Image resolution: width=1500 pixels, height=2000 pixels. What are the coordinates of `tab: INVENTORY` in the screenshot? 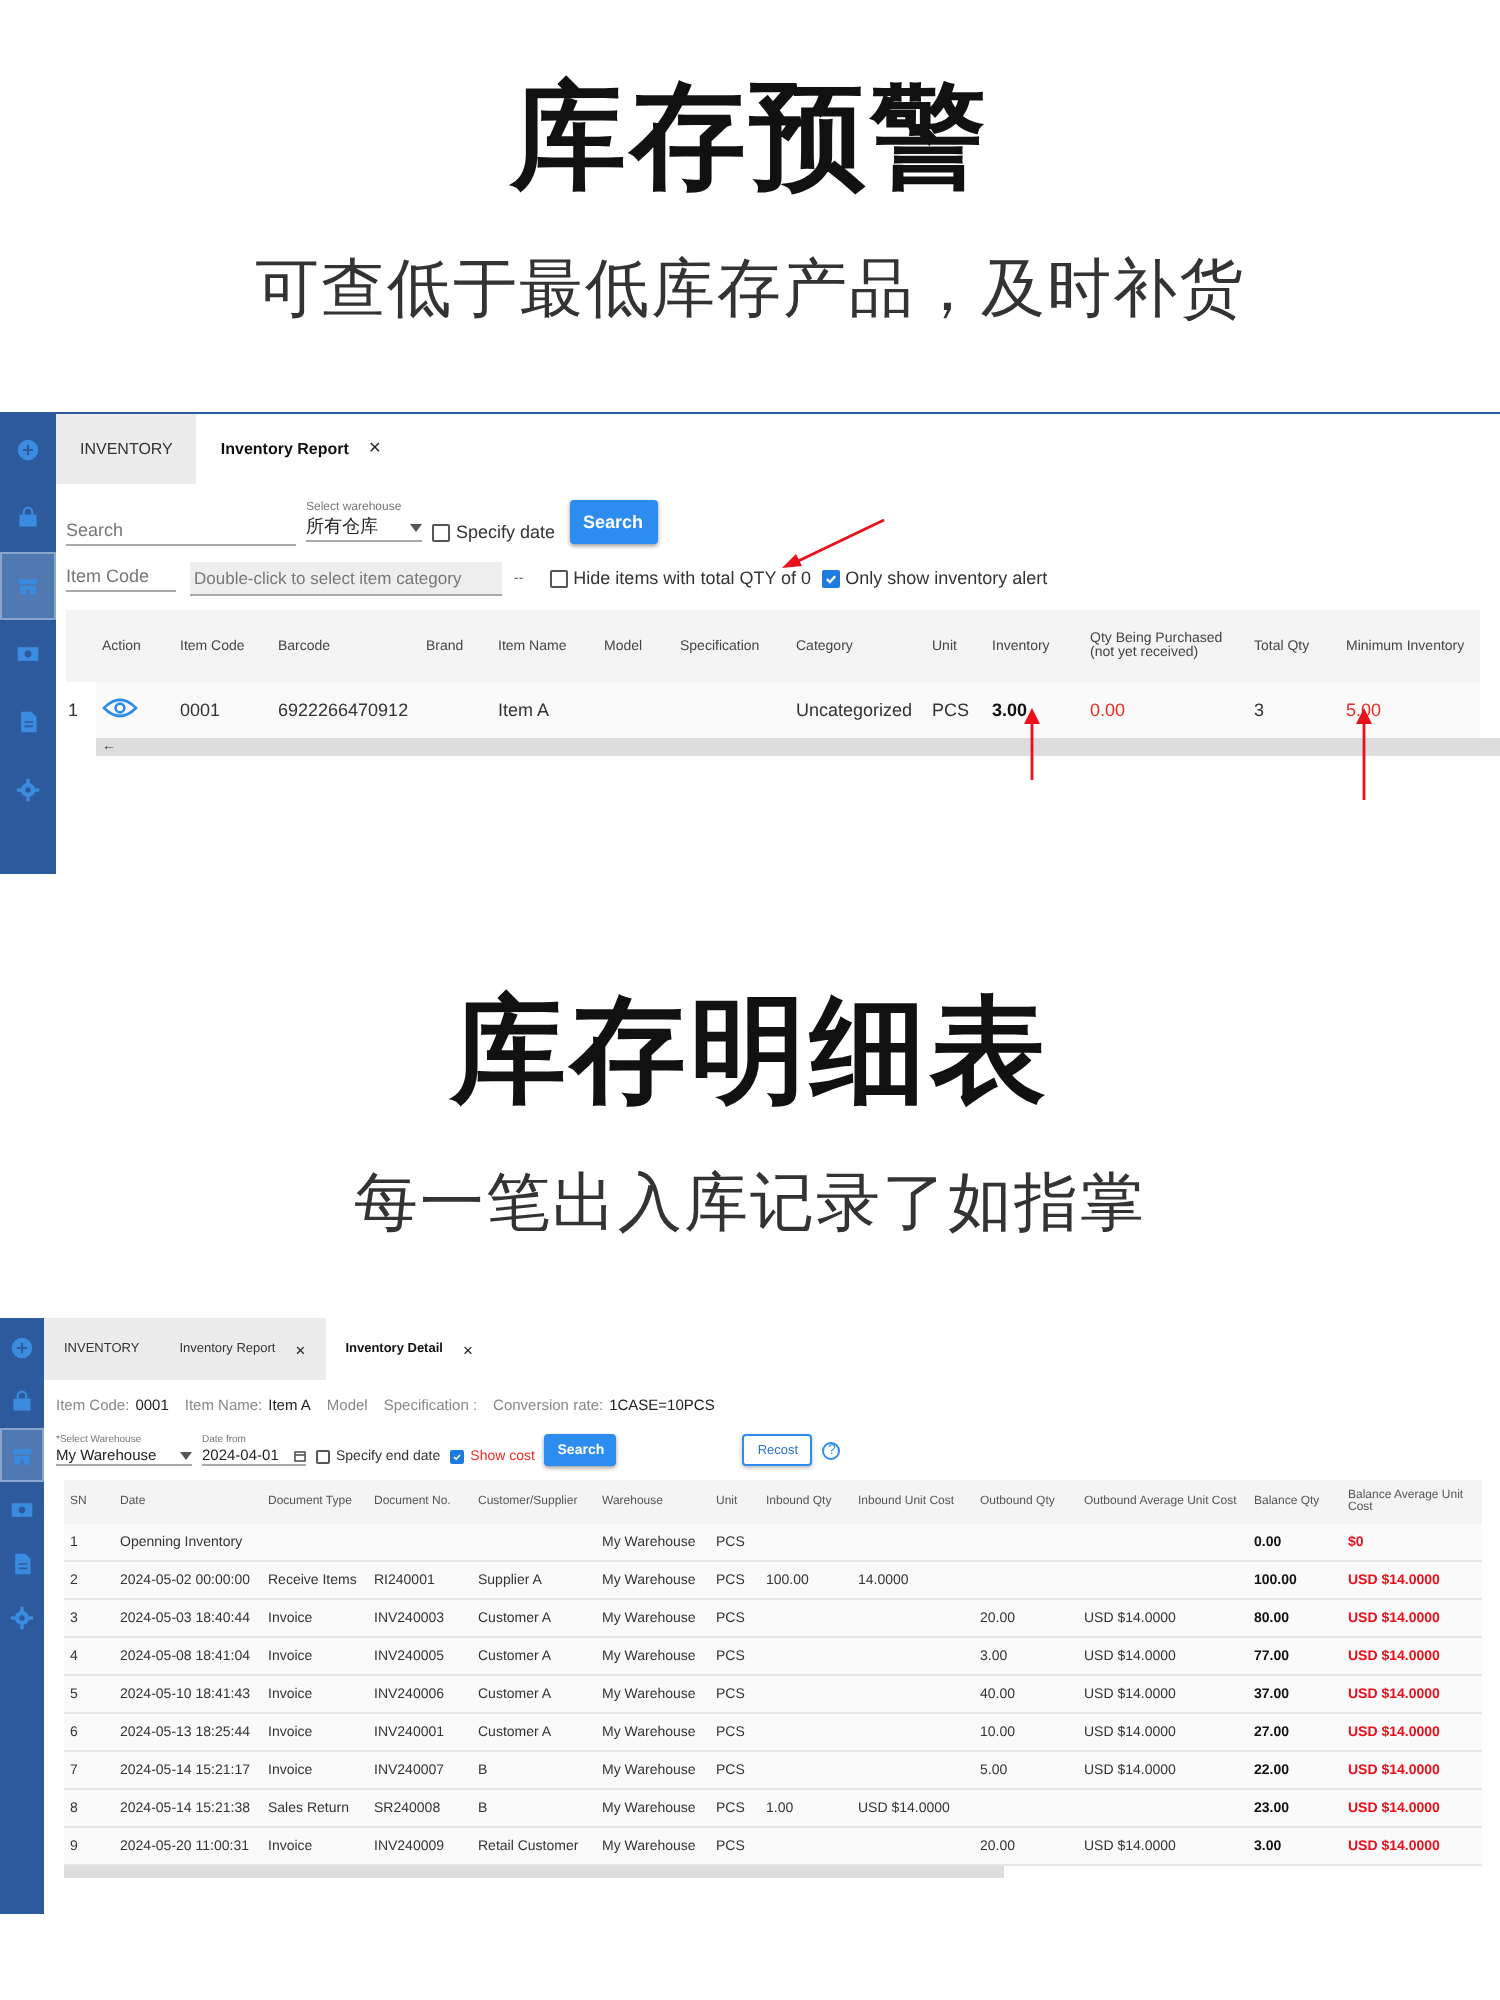 It's located at (126, 449).